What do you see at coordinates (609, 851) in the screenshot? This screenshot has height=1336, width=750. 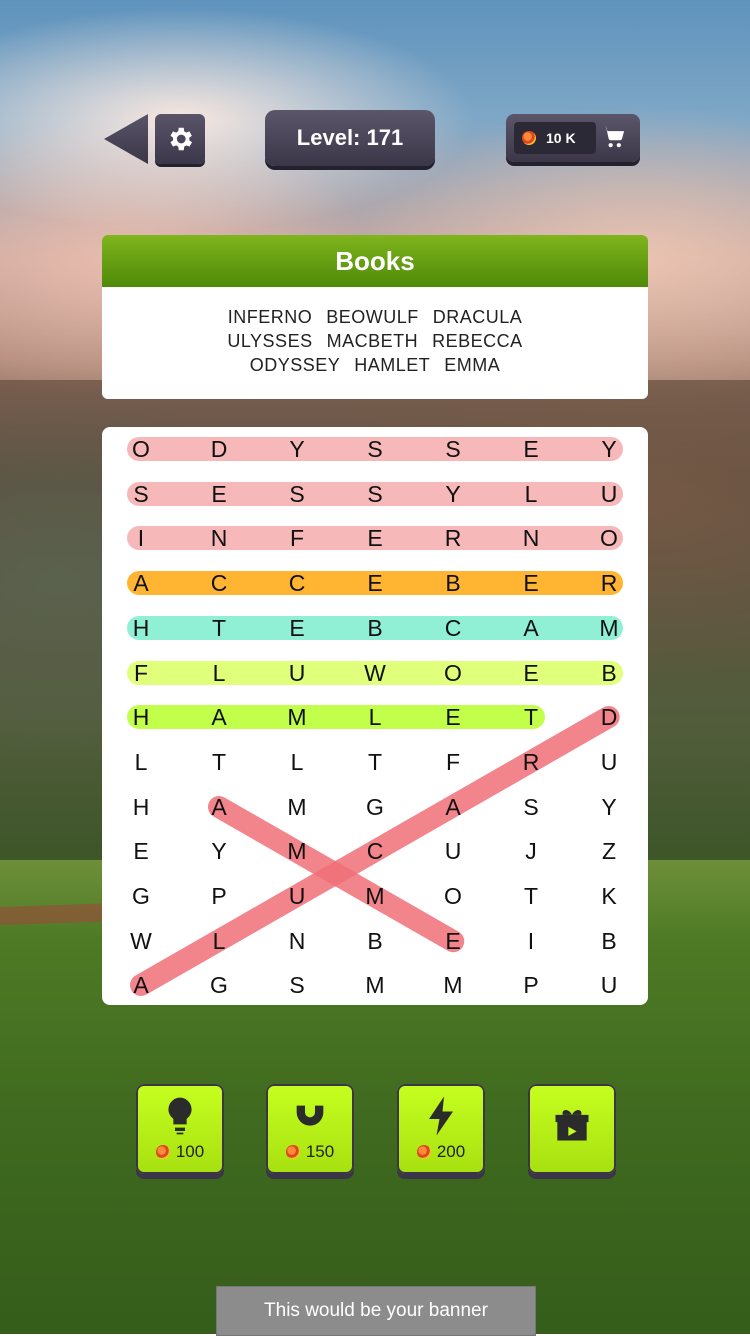 I see `grid-letter: Z` at bounding box center [609, 851].